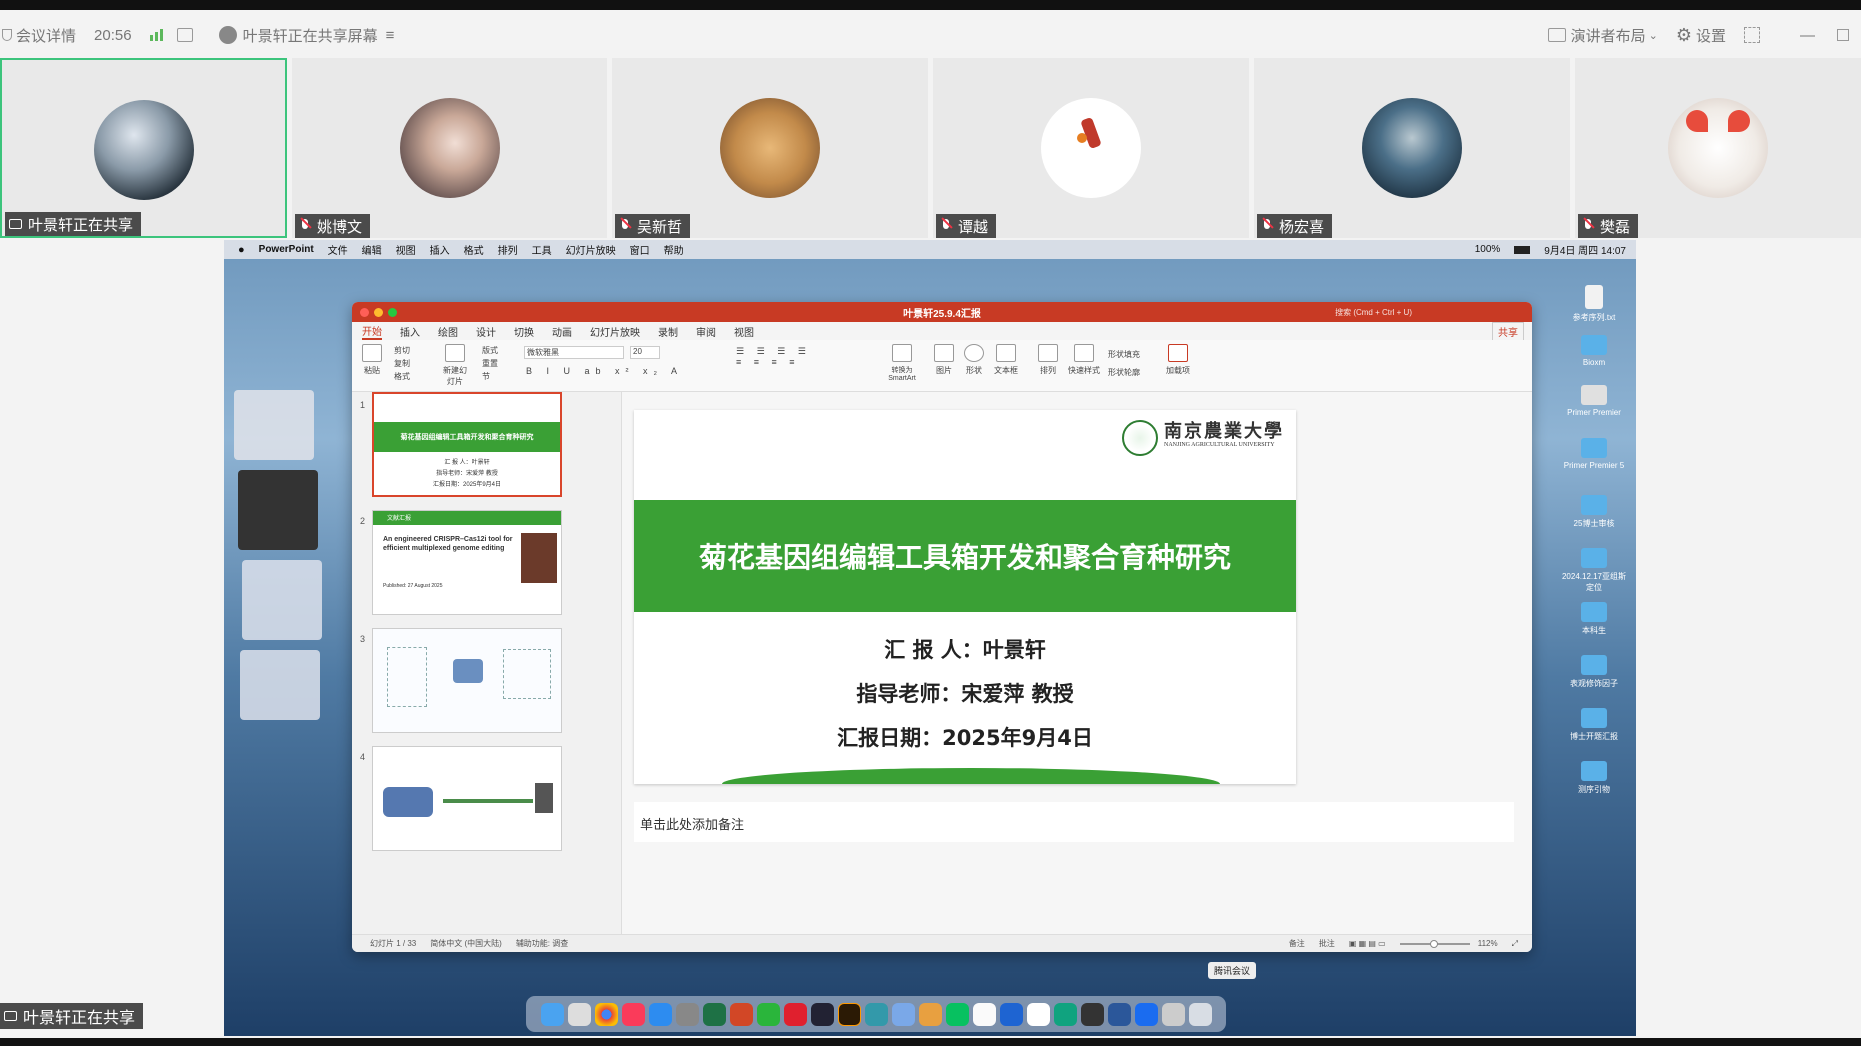 The width and height of the screenshot is (1861, 1046). What do you see at coordinates (378, 312) in the screenshot?
I see `minimize-icon` at bounding box center [378, 312].